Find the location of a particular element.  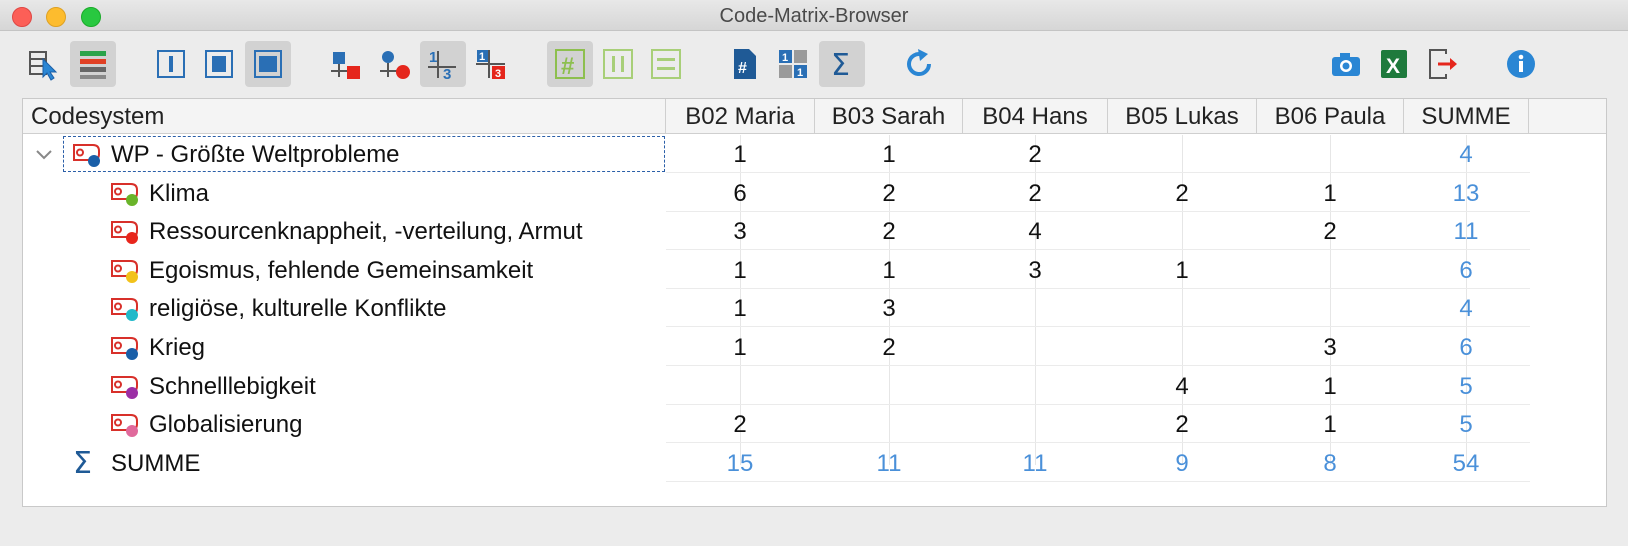

sigma-button: Σ is located at coordinates (842, 64).